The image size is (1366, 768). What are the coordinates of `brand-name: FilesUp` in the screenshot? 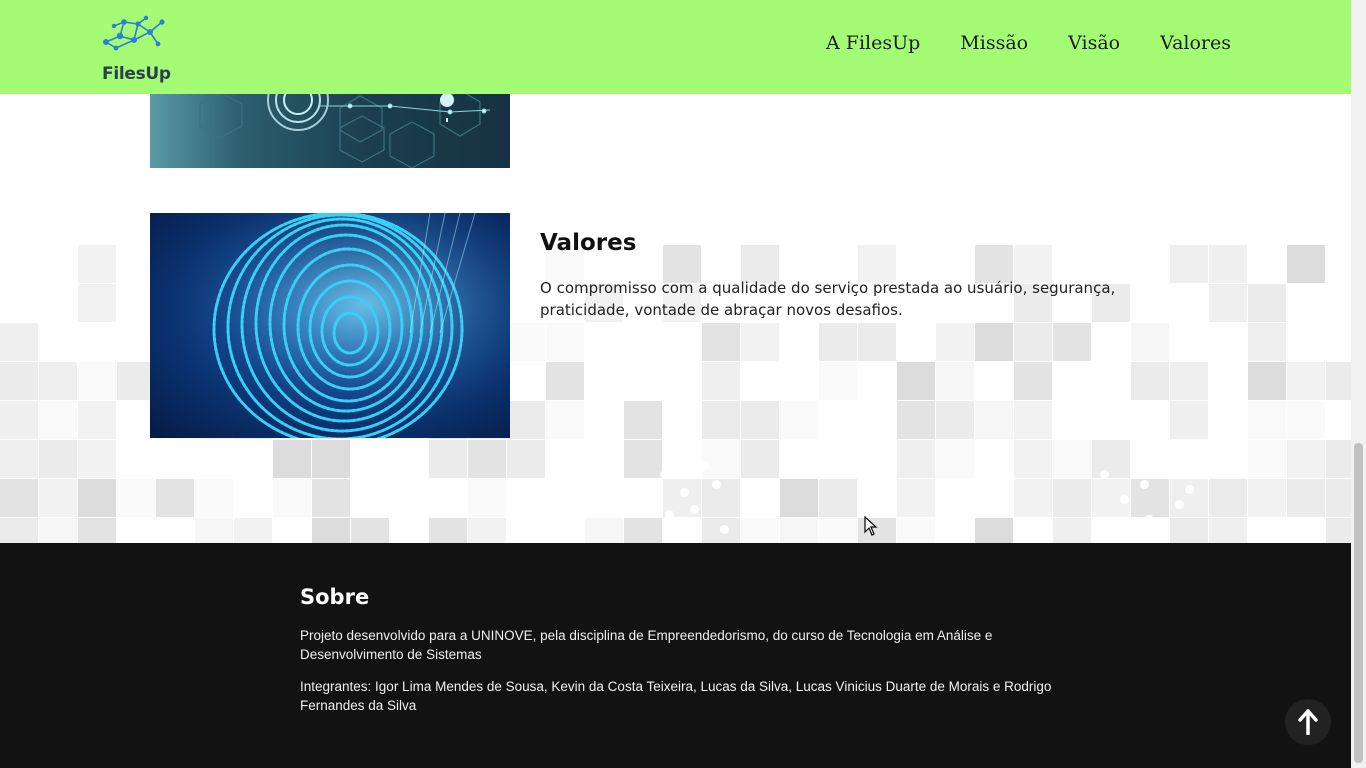 It's located at (136, 74).